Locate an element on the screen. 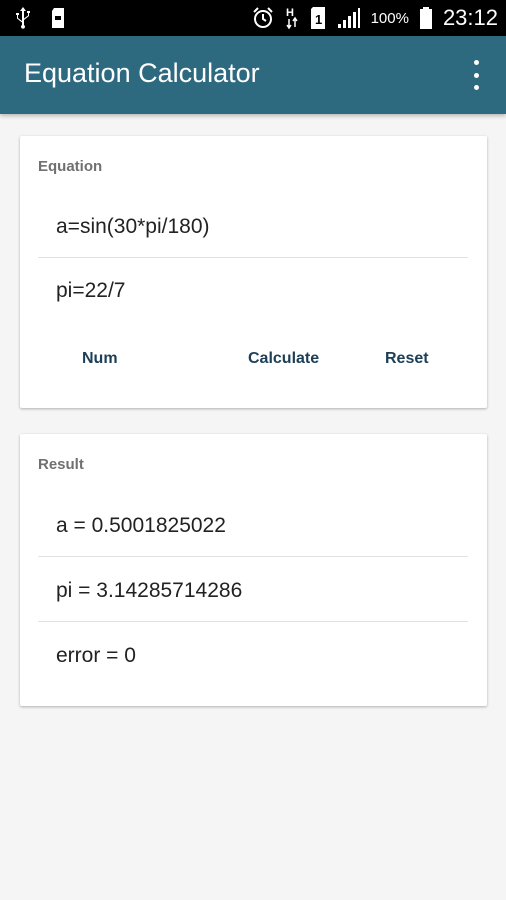 This screenshot has width=506, height=900. sim-icon: 1 is located at coordinates (318, 18).